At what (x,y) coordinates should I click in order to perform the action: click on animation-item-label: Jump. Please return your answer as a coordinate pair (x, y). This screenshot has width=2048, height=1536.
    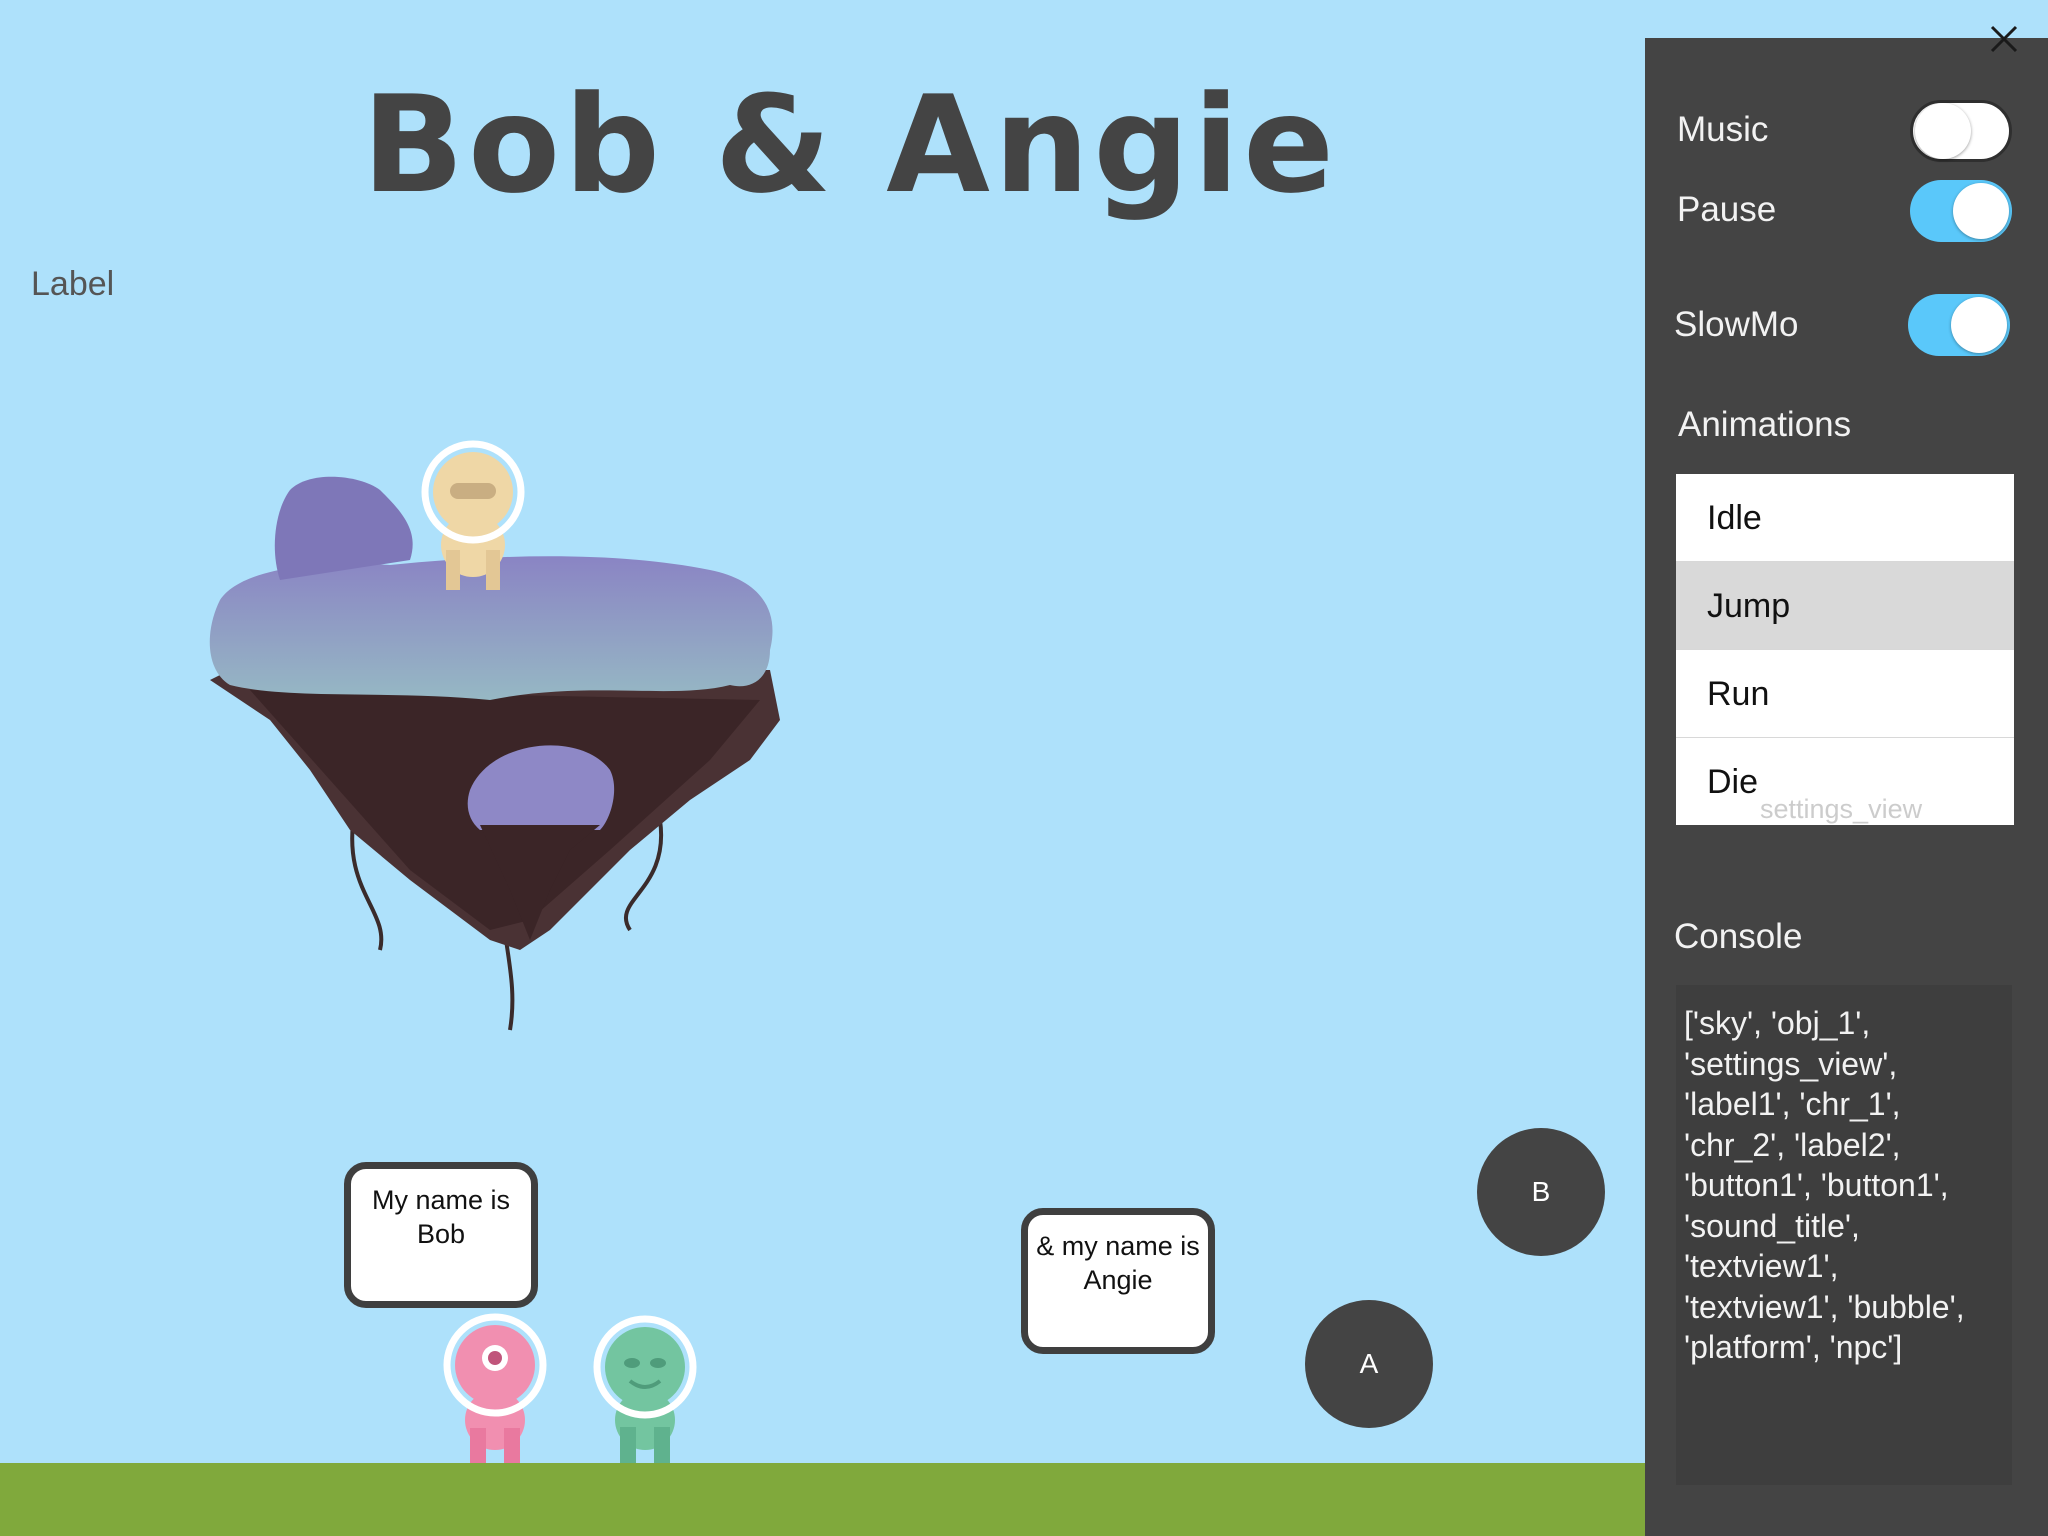
    Looking at the image, I should click on (1749, 606).